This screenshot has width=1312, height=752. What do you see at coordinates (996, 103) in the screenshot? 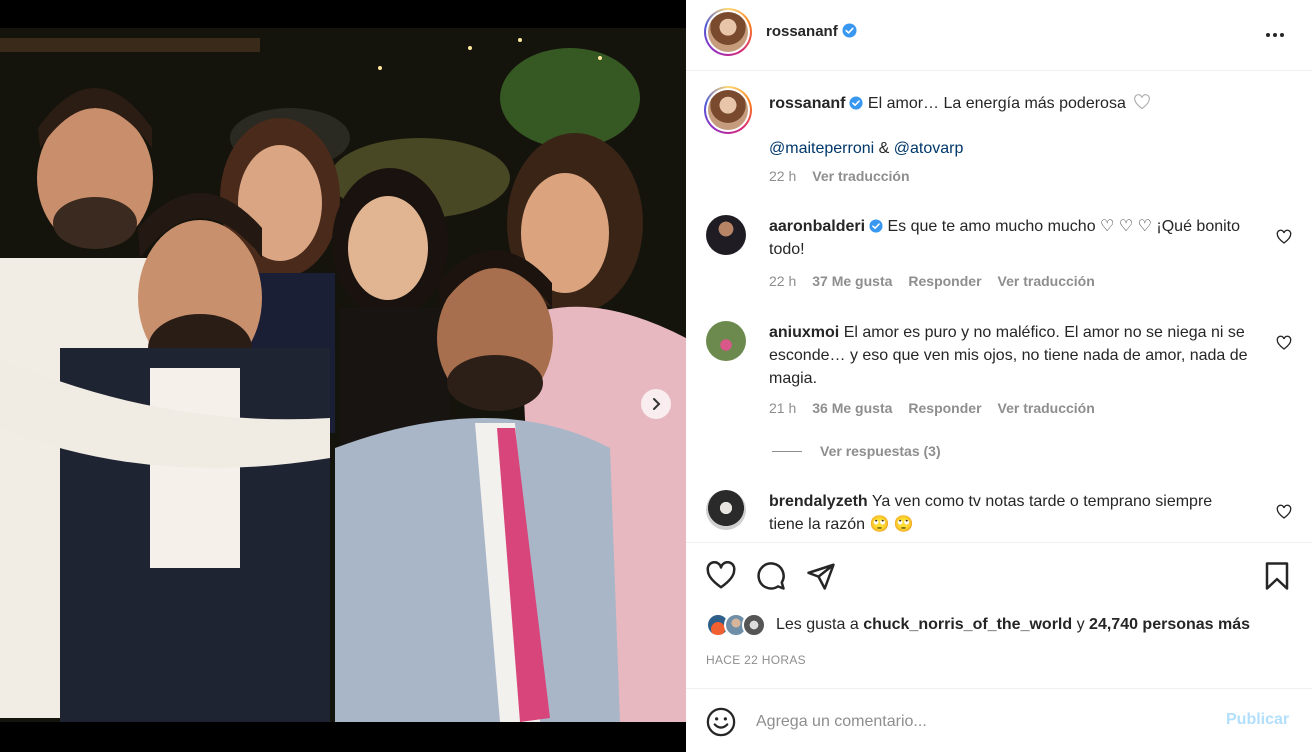
I see `caption-text: El amor… La energía más poderosa` at bounding box center [996, 103].